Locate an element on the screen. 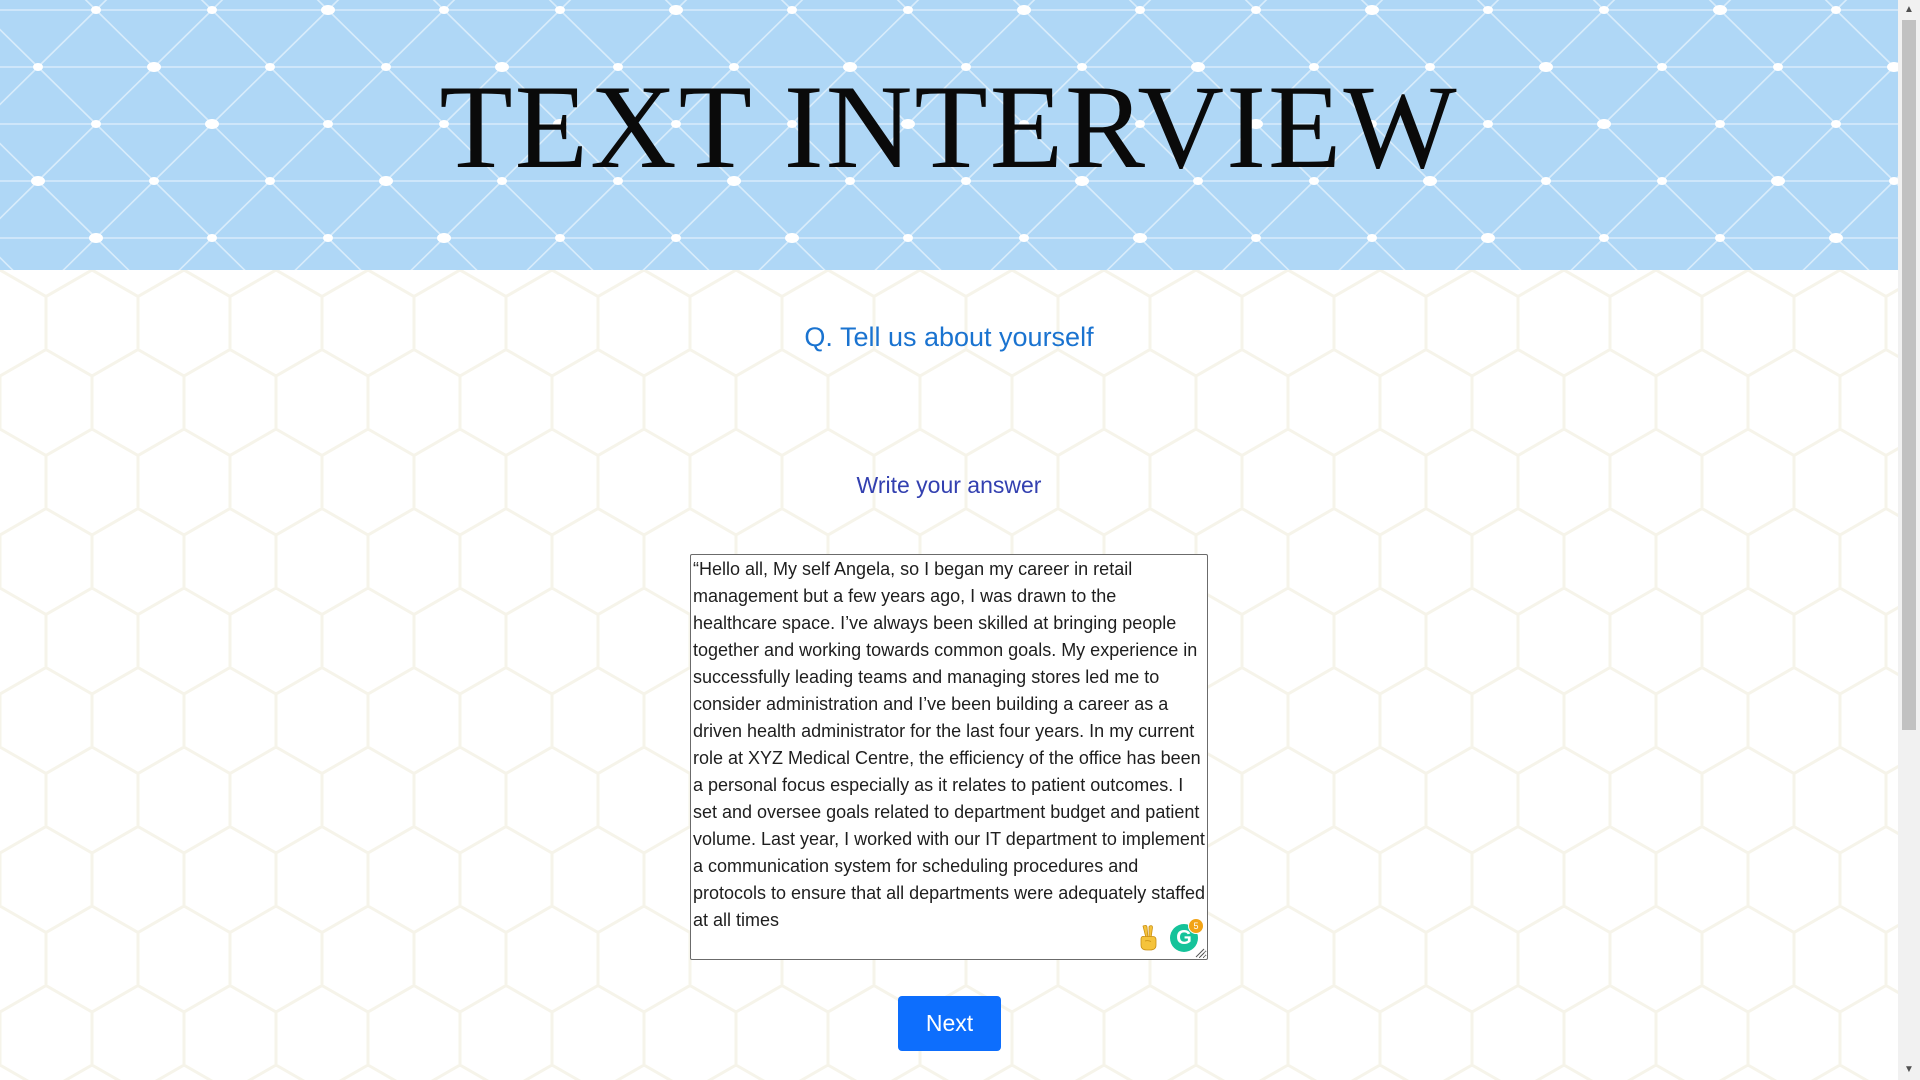 Image resolution: width=1920 pixels, height=1080 pixels. question-heading: Q. Tell us about yourself is located at coordinates (949, 337).